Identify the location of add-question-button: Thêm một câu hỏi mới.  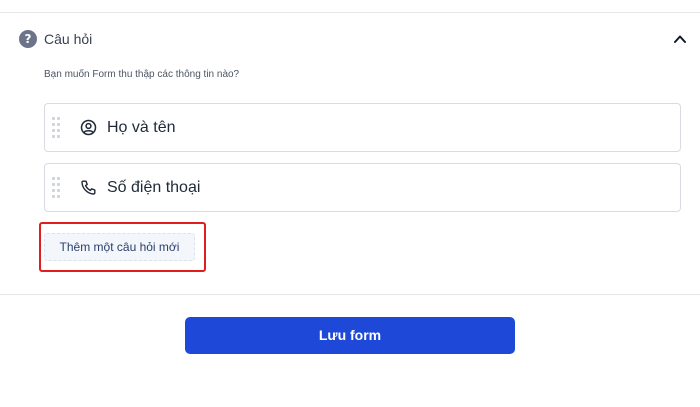
(119, 247).